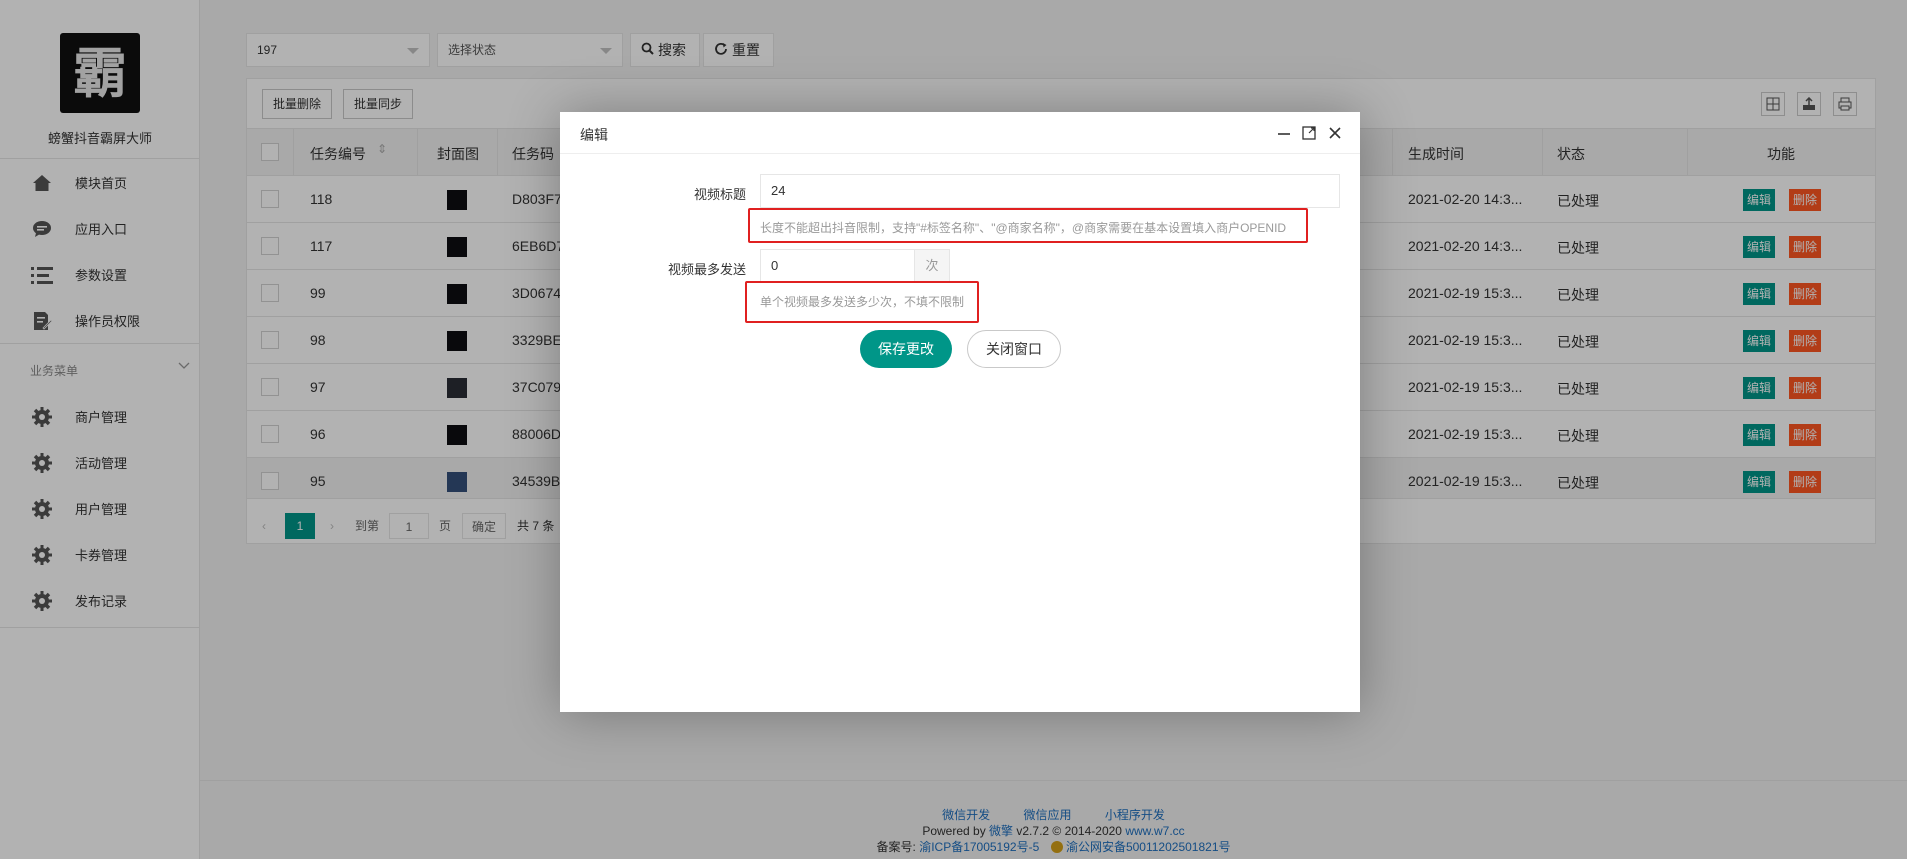 The image size is (1907, 859). I want to click on dialog-header: 编辑, so click(960, 133).